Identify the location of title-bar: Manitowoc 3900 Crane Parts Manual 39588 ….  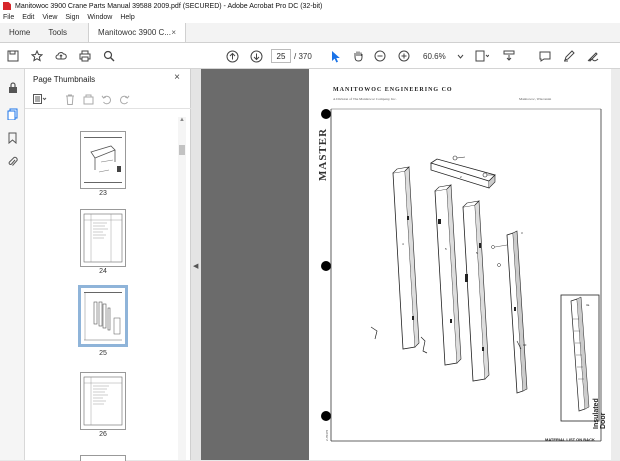
(310, 6).